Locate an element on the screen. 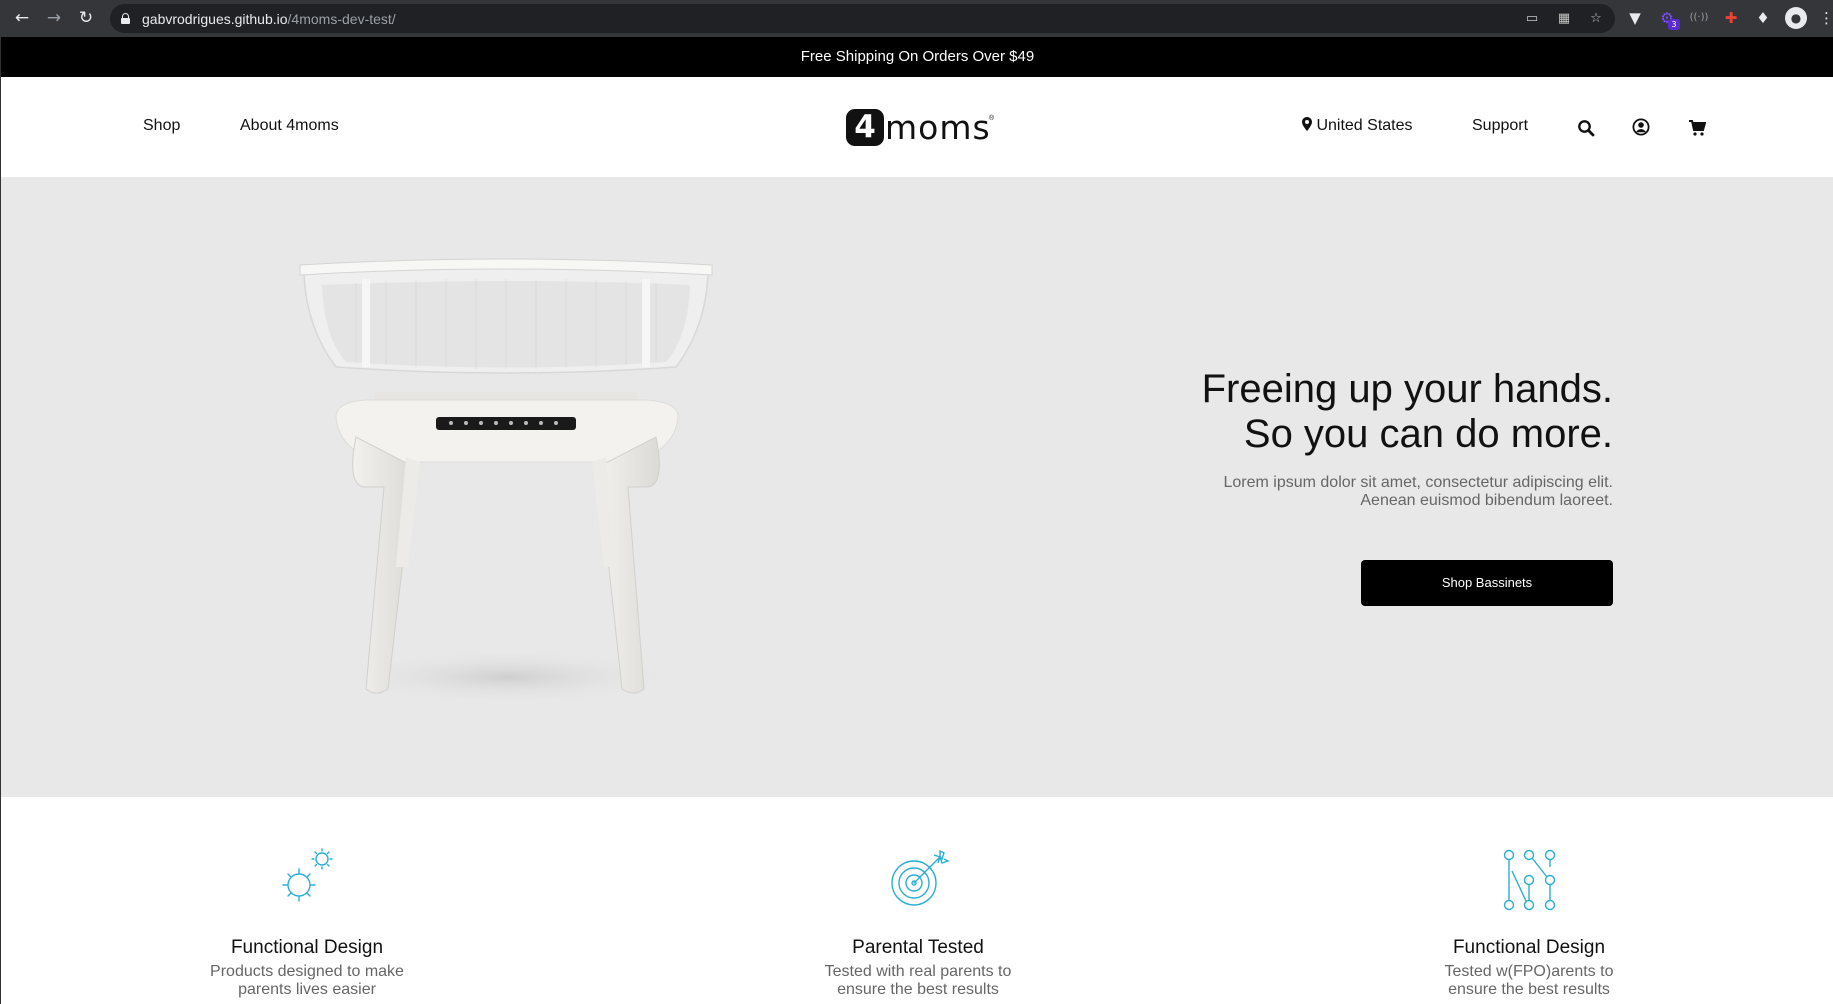  gears-icon is located at coordinates (307, 875).